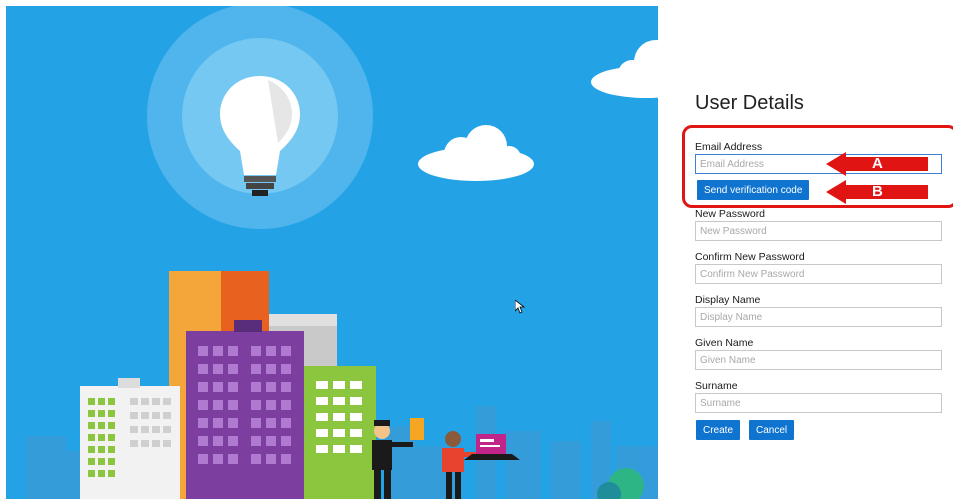 This screenshot has width=953, height=499. Describe the element at coordinates (260, 117) in the screenshot. I see `lightbulb-icon` at that location.